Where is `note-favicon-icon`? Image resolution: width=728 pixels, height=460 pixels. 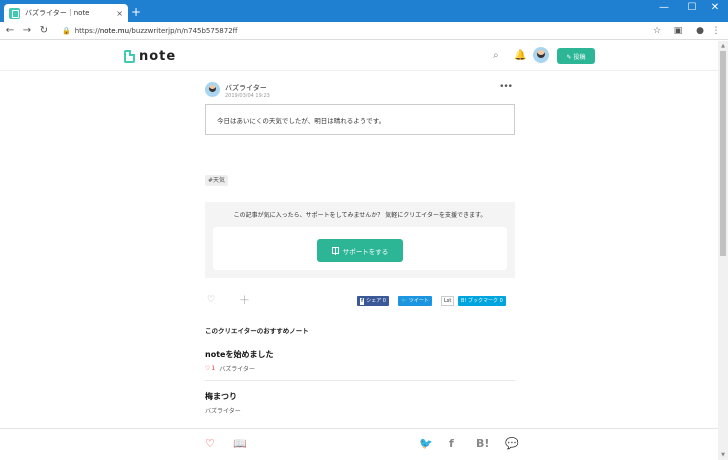 note-favicon-icon is located at coordinates (14, 13).